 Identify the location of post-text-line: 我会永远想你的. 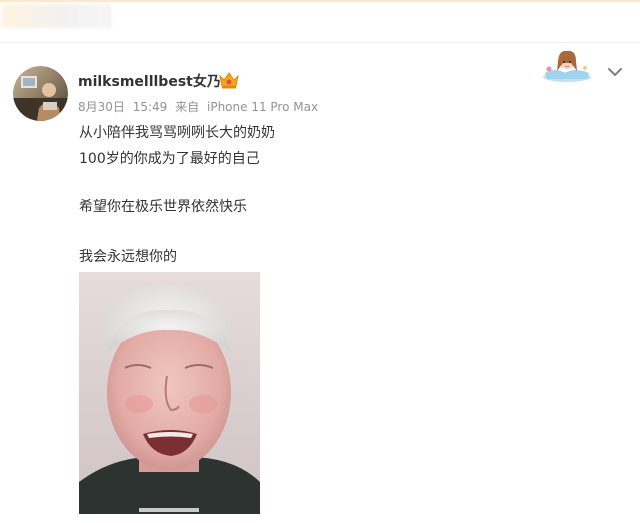
(128, 257).